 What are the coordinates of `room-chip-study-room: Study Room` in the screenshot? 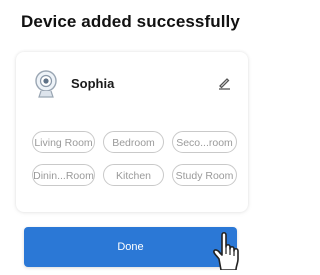 It's located at (204, 175).